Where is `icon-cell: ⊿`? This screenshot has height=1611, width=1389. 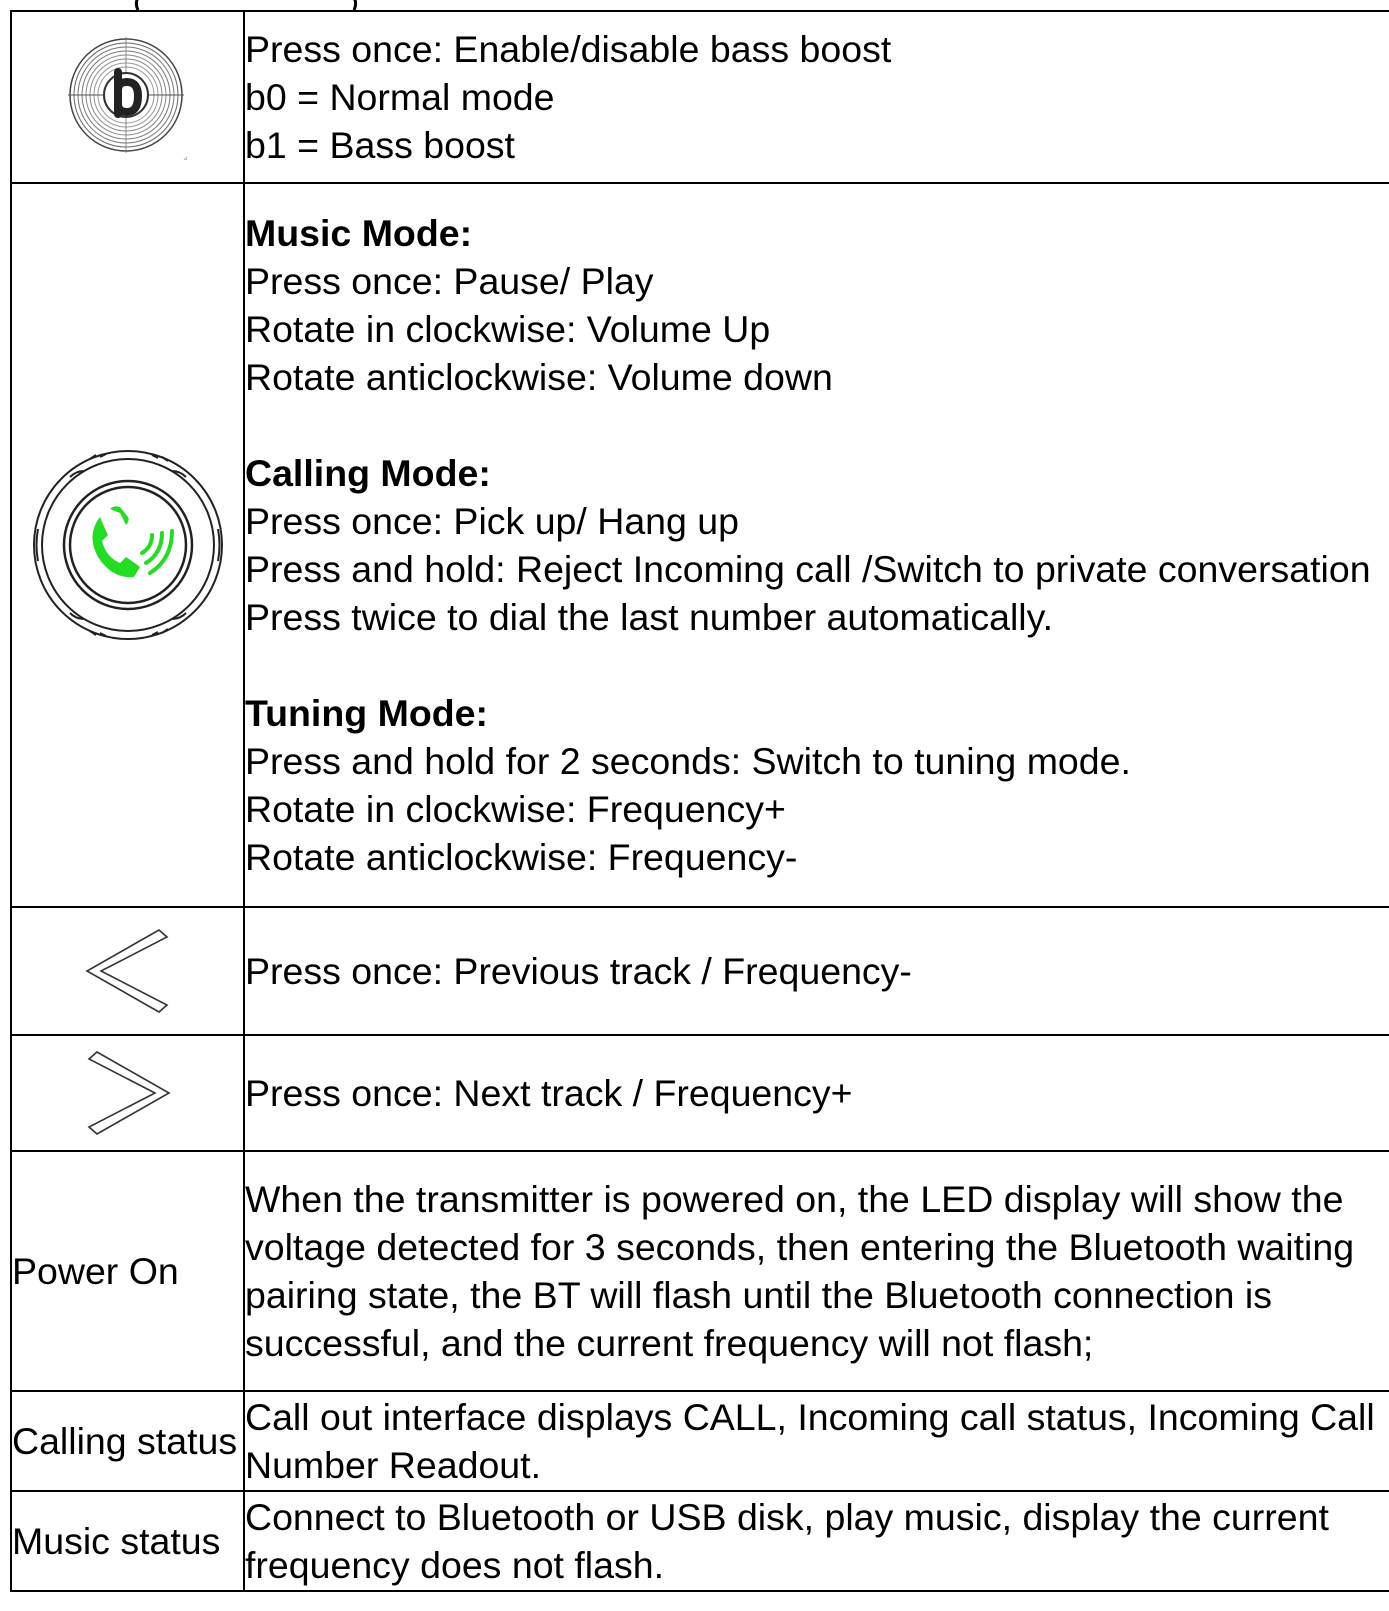 icon-cell: ⊿ is located at coordinates (127, 97).